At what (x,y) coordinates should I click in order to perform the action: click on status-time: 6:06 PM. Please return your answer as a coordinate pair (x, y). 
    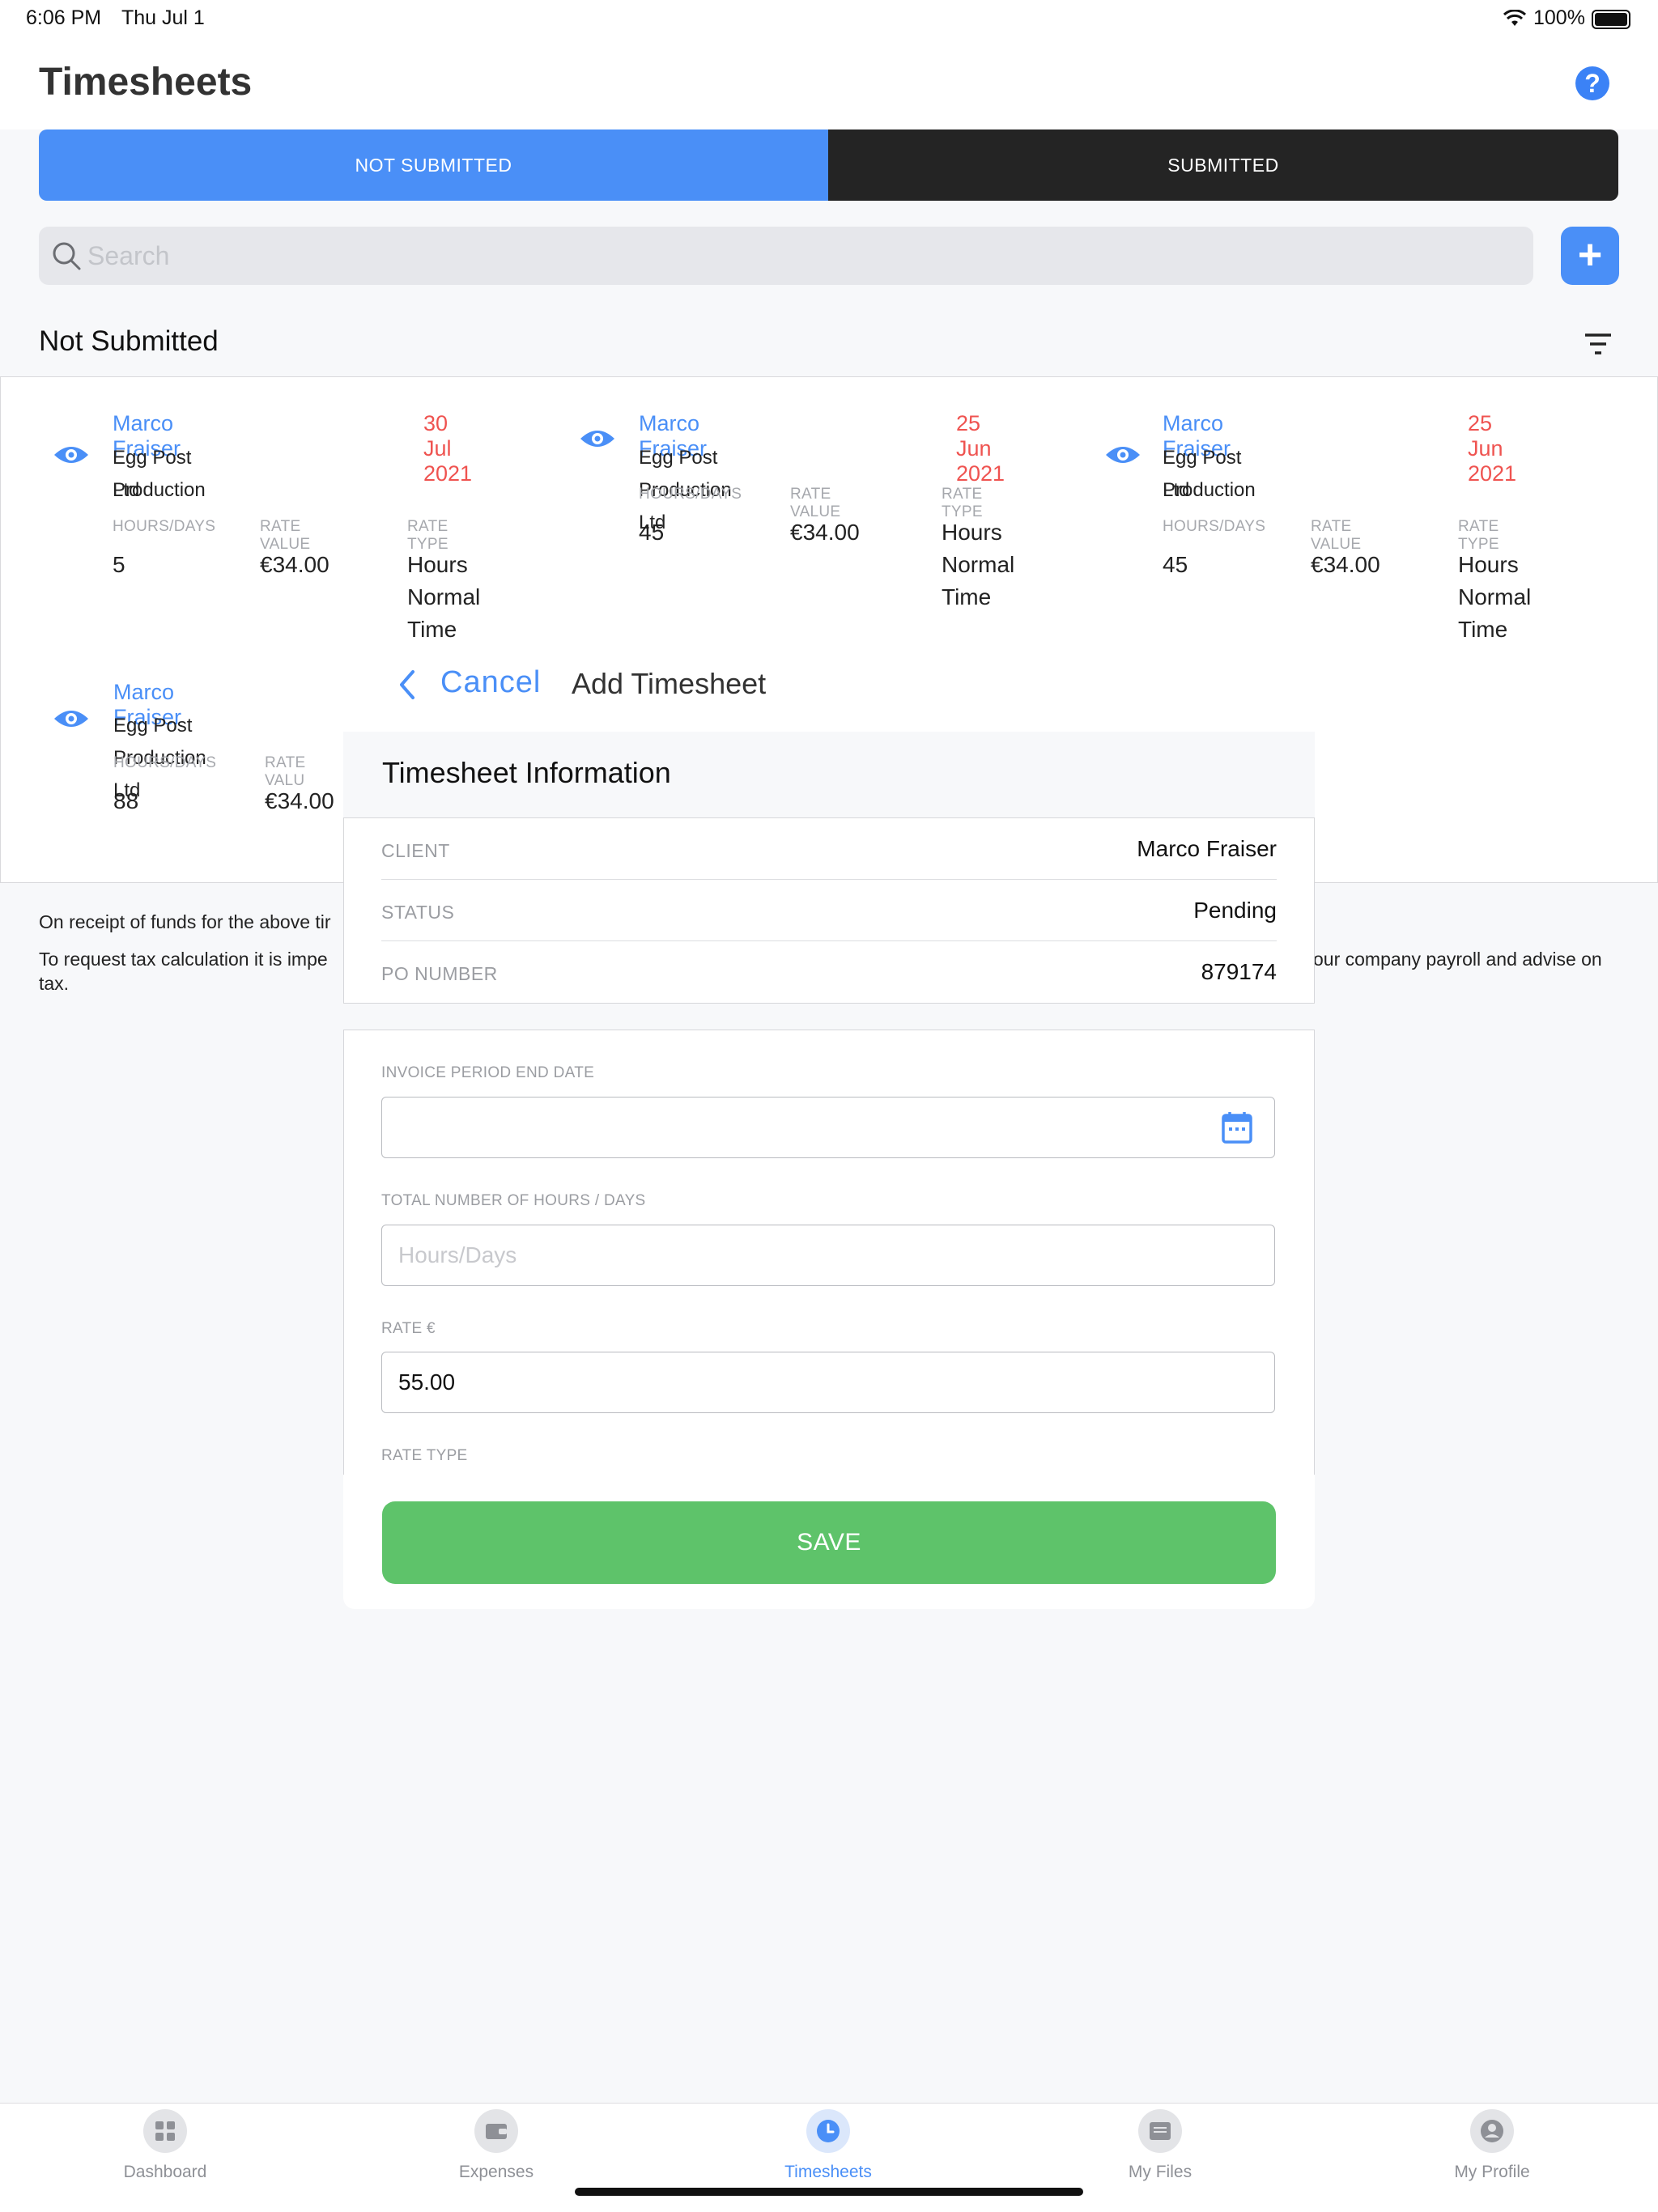
    Looking at the image, I should click on (64, 17).